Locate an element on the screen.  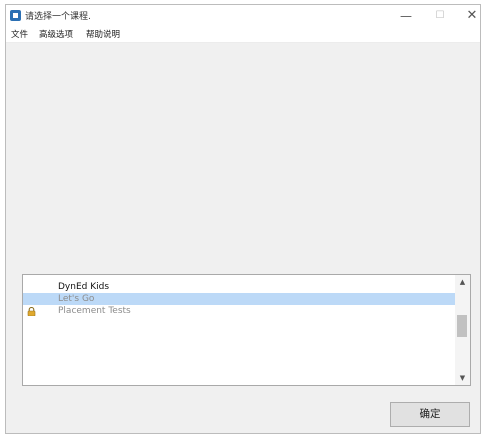
maximize-button: ☐ is located at coordinates (440, 16).